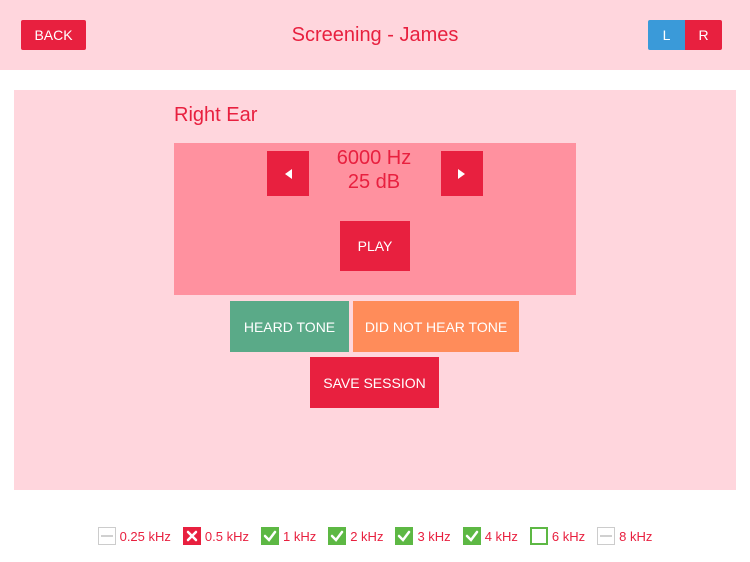  I want to click on ear-right-button: R, so click(703, 35).